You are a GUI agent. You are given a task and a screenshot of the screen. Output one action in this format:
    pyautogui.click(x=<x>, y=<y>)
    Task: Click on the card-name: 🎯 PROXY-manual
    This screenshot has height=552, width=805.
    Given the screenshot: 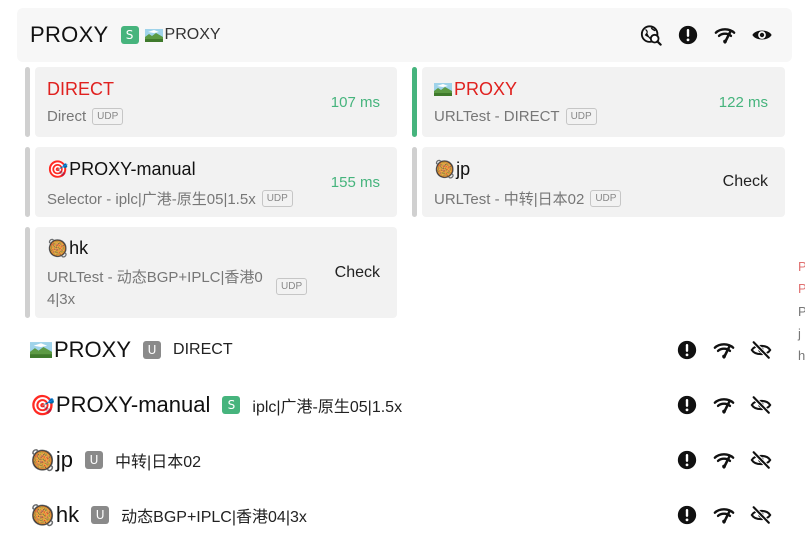 What is the action you would take?
    pyautogui.click(x=121, y=169)
    